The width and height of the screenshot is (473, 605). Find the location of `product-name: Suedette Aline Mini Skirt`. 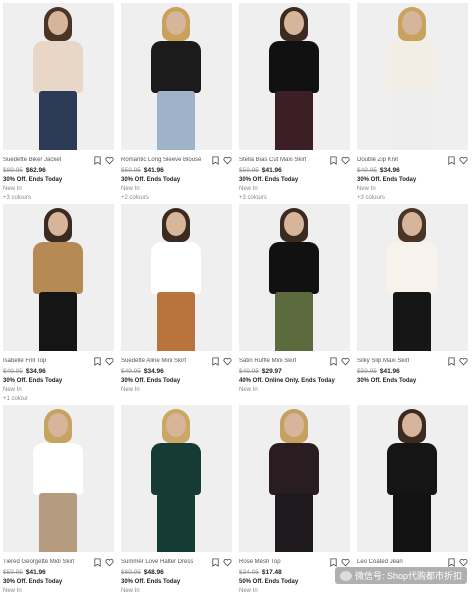

product-name: Suedette Aline Mini Skirt is located at coordinates (153, 361).